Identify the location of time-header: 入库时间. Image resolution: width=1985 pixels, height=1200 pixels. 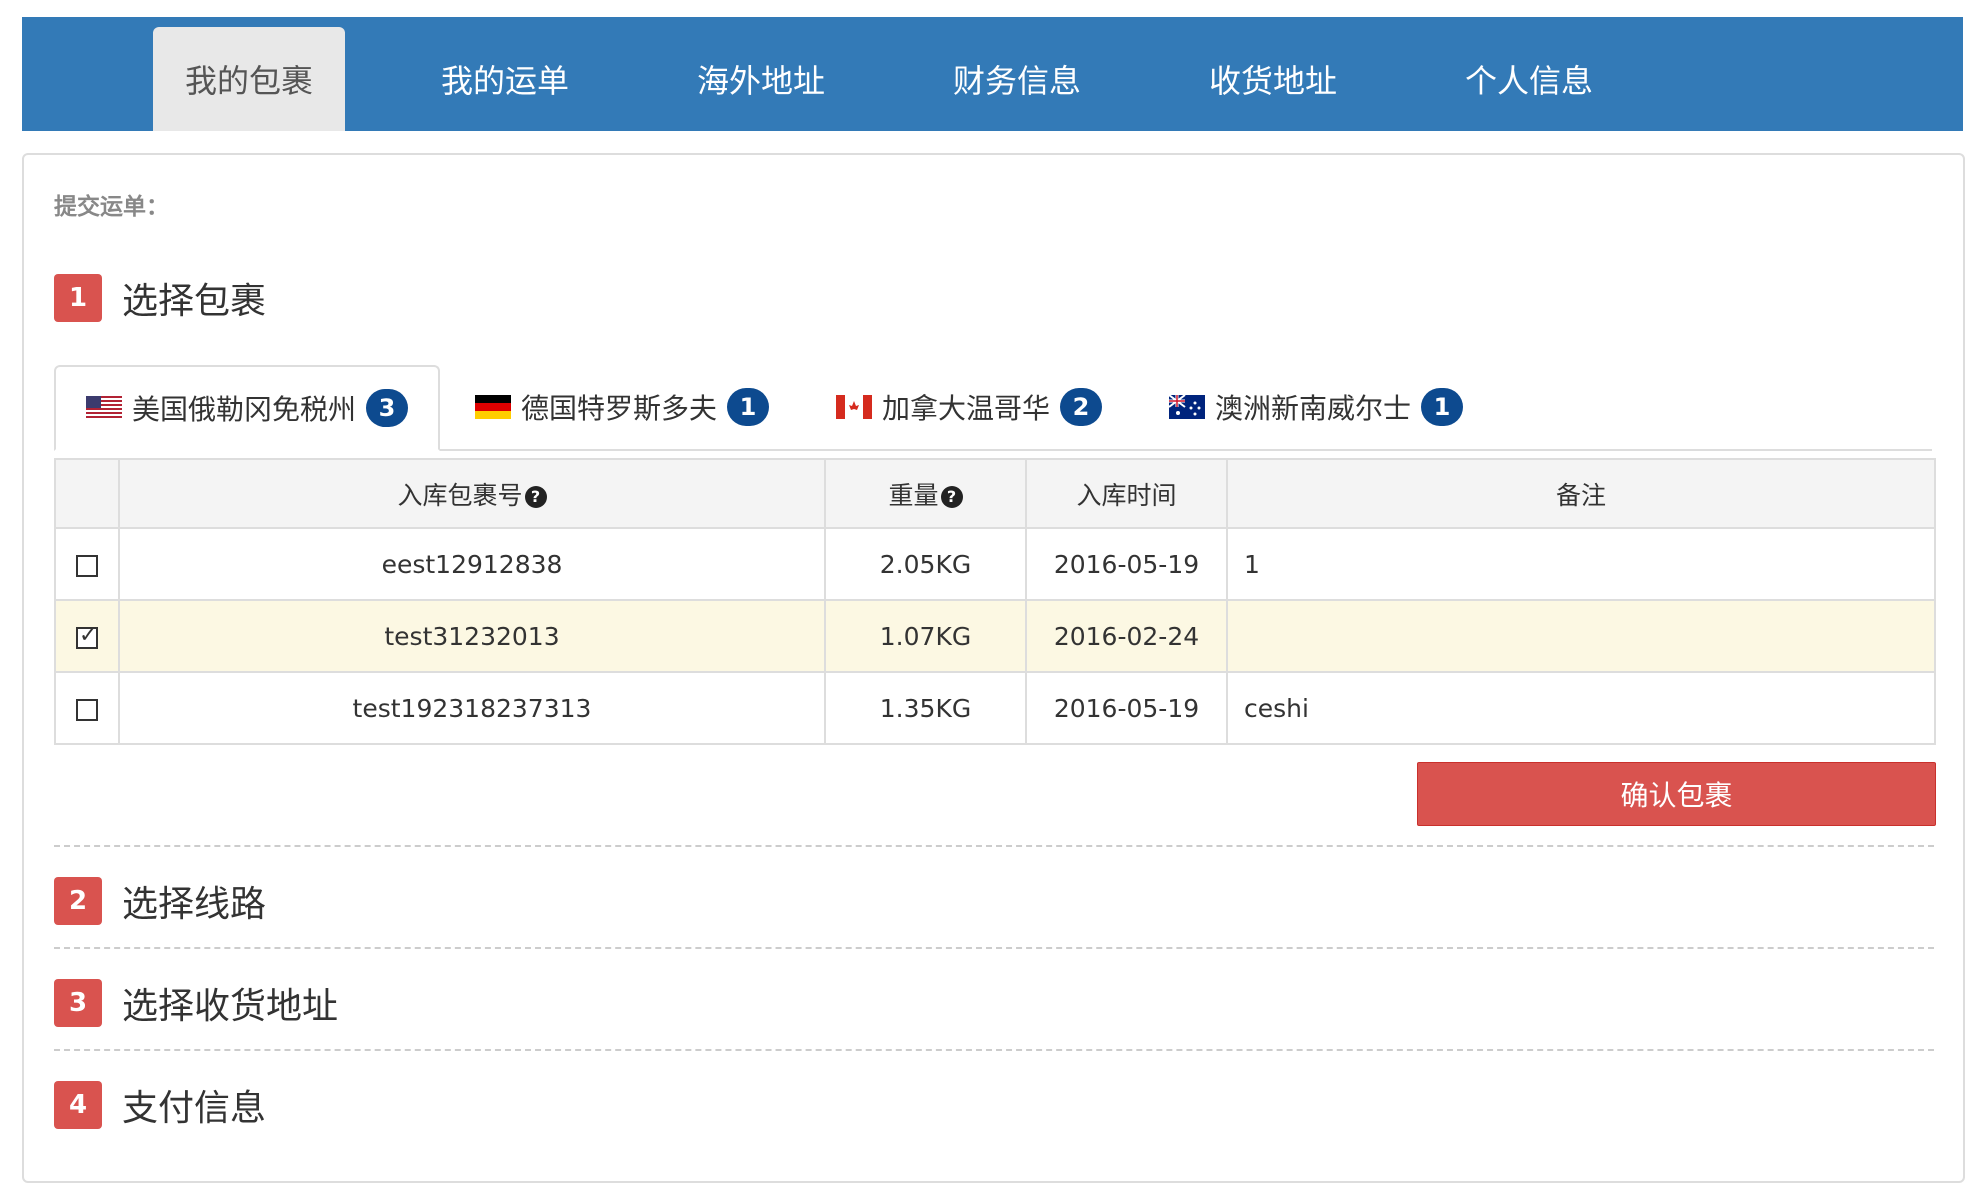
(1126, 493).